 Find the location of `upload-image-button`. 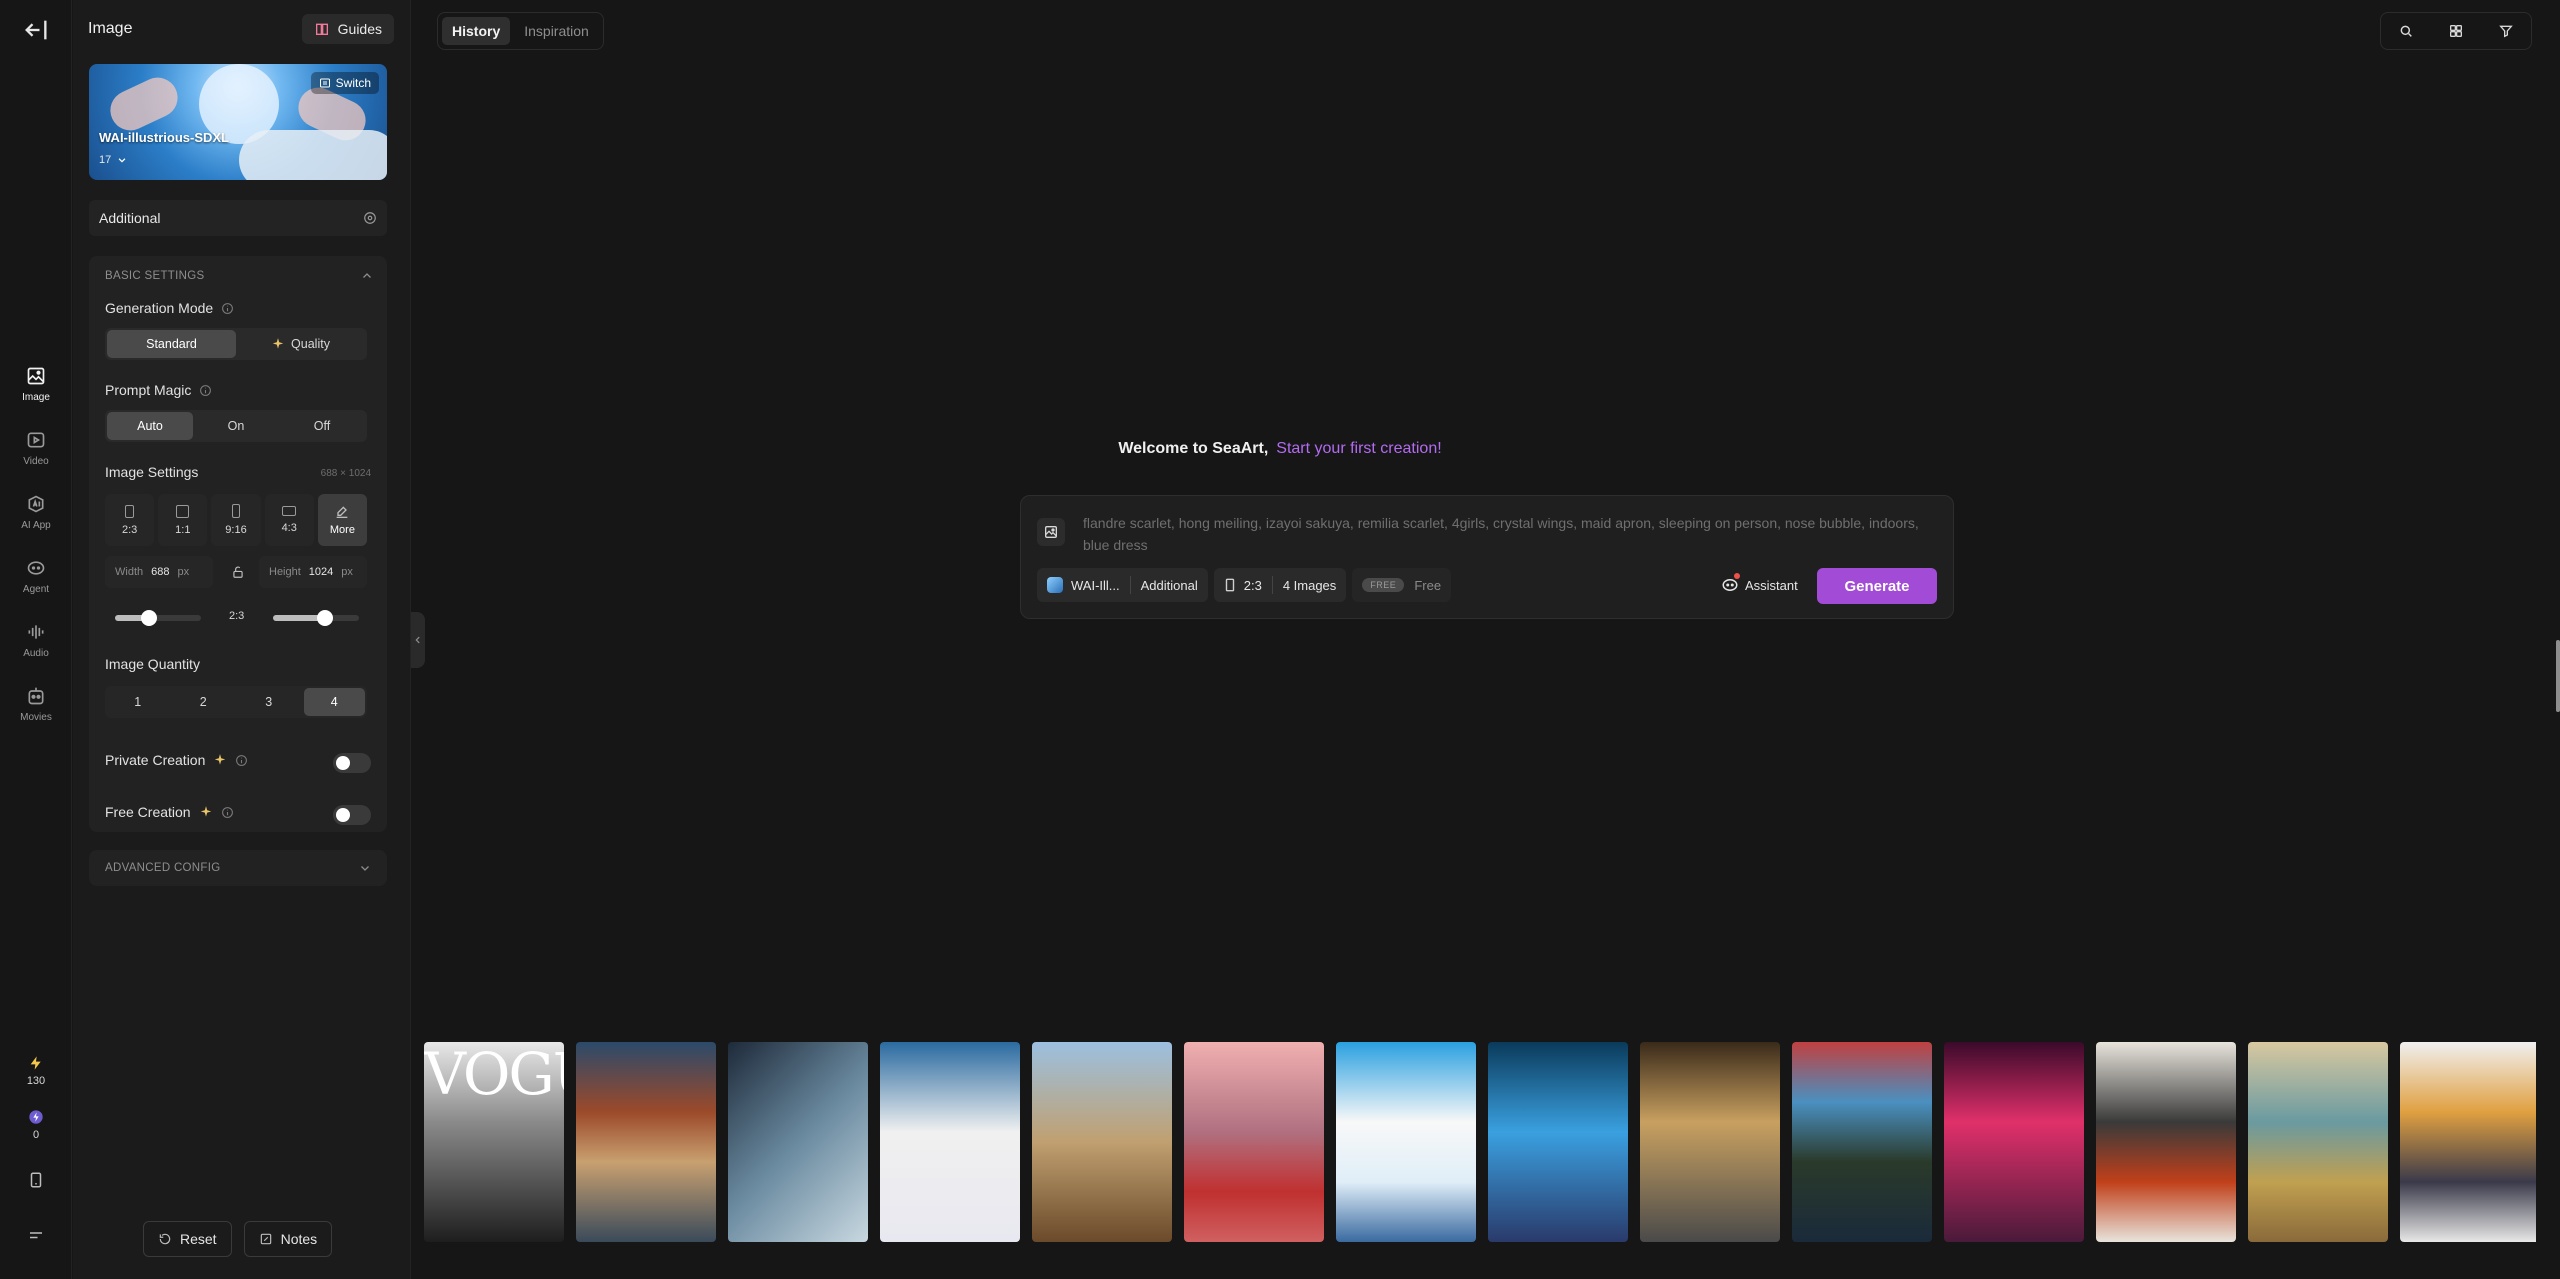

upload-image-button is located at coordinates (1051, 532).